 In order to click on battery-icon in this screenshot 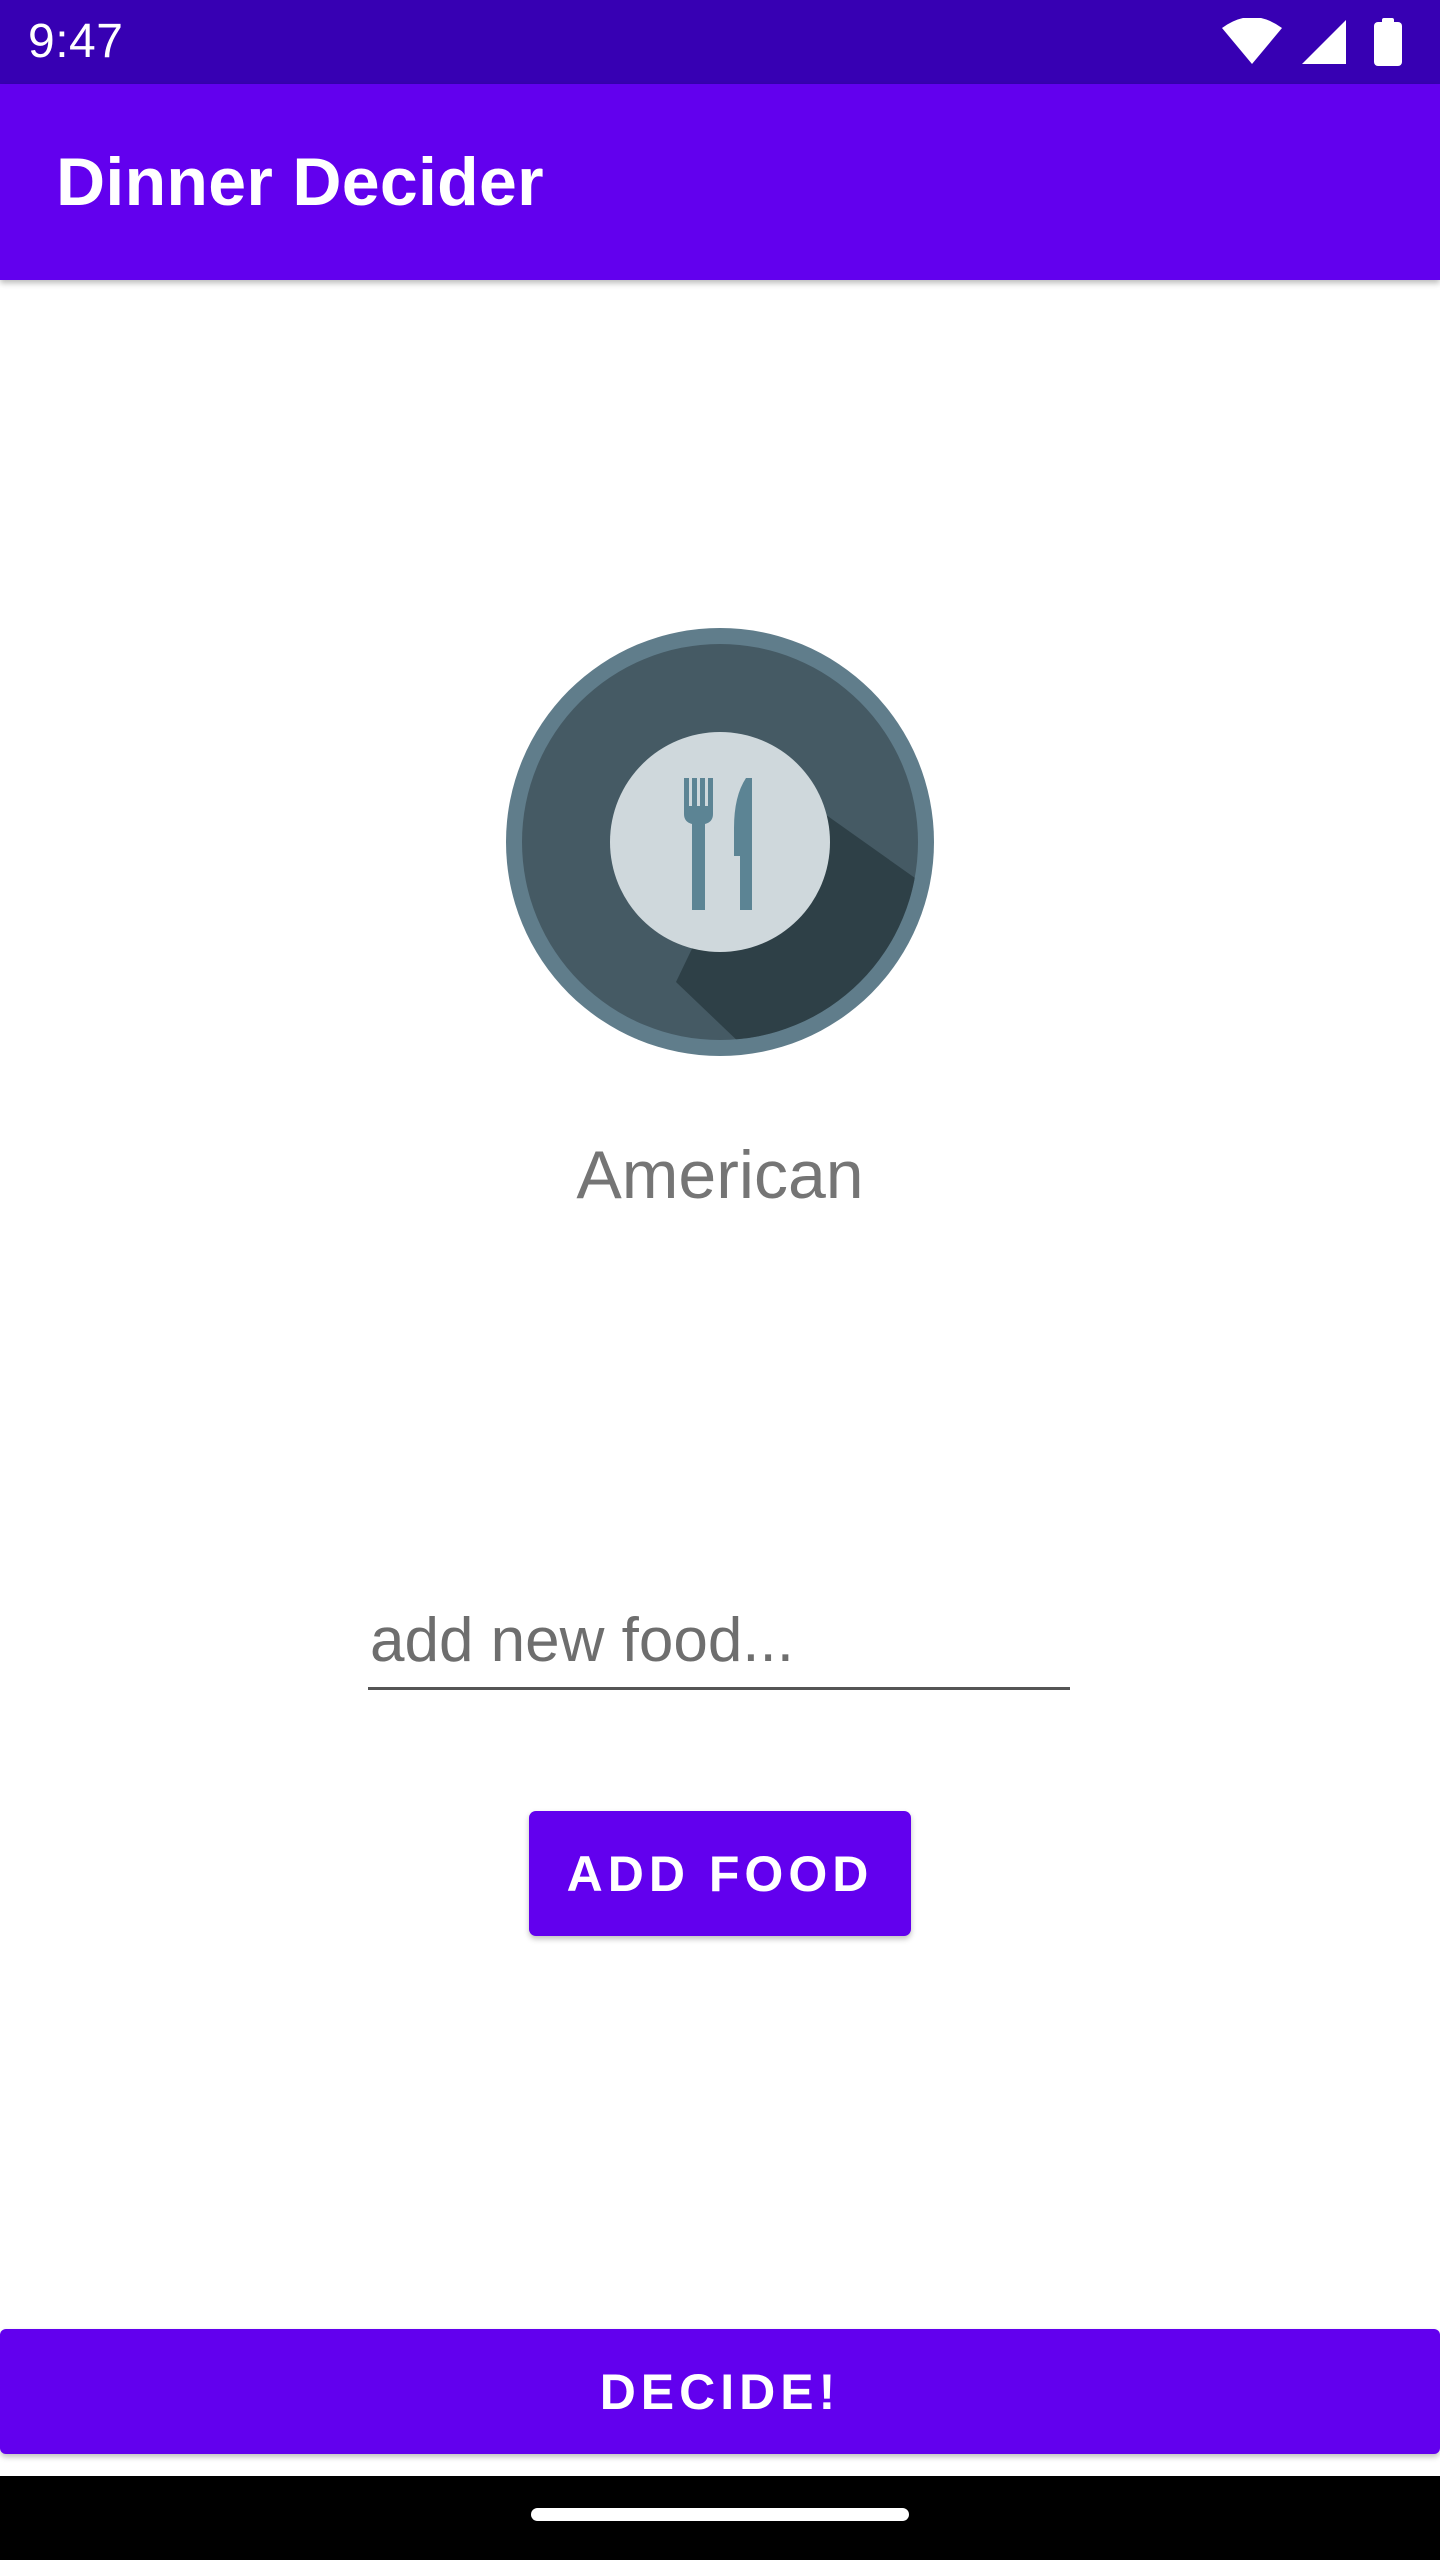, I will do `click(1388, 42)`.